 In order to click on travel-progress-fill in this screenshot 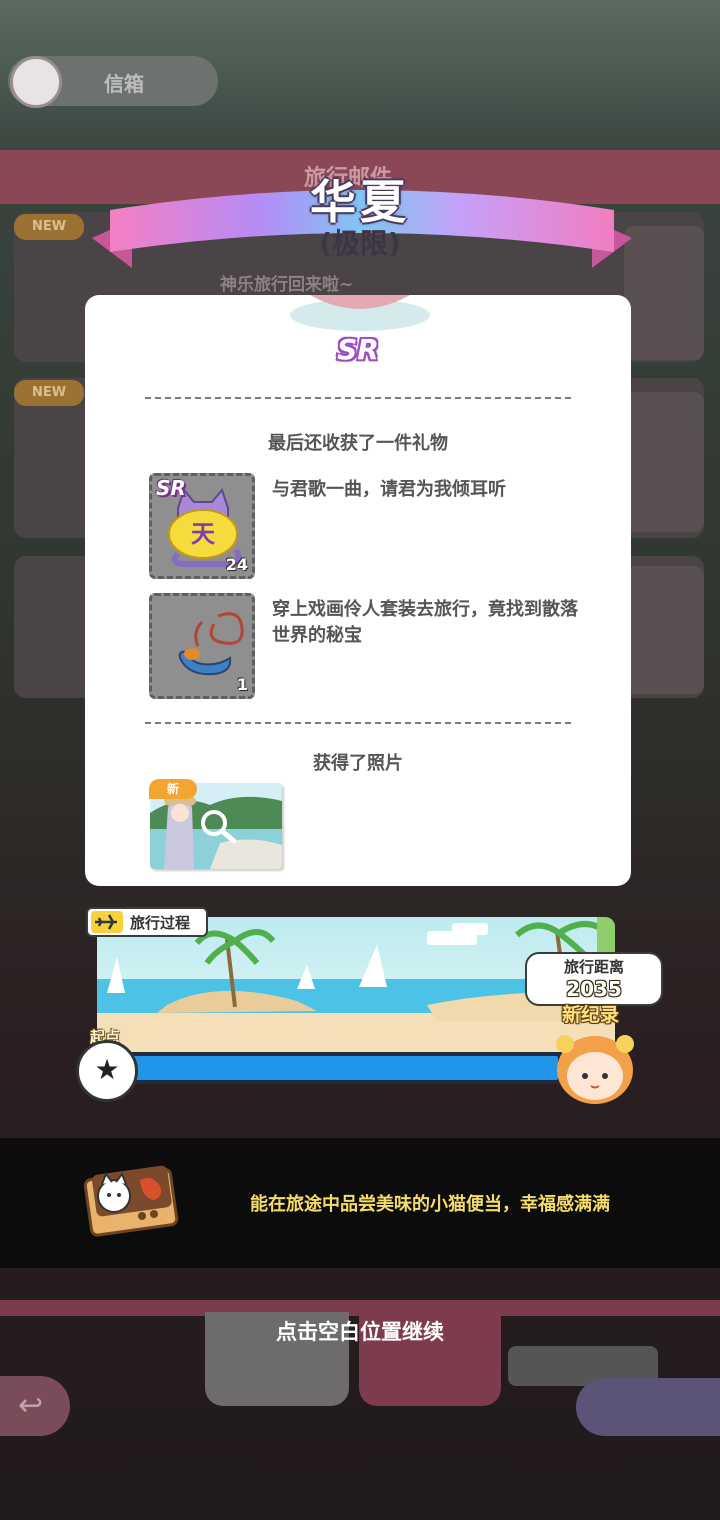, I will do `click(337, 1068)`.